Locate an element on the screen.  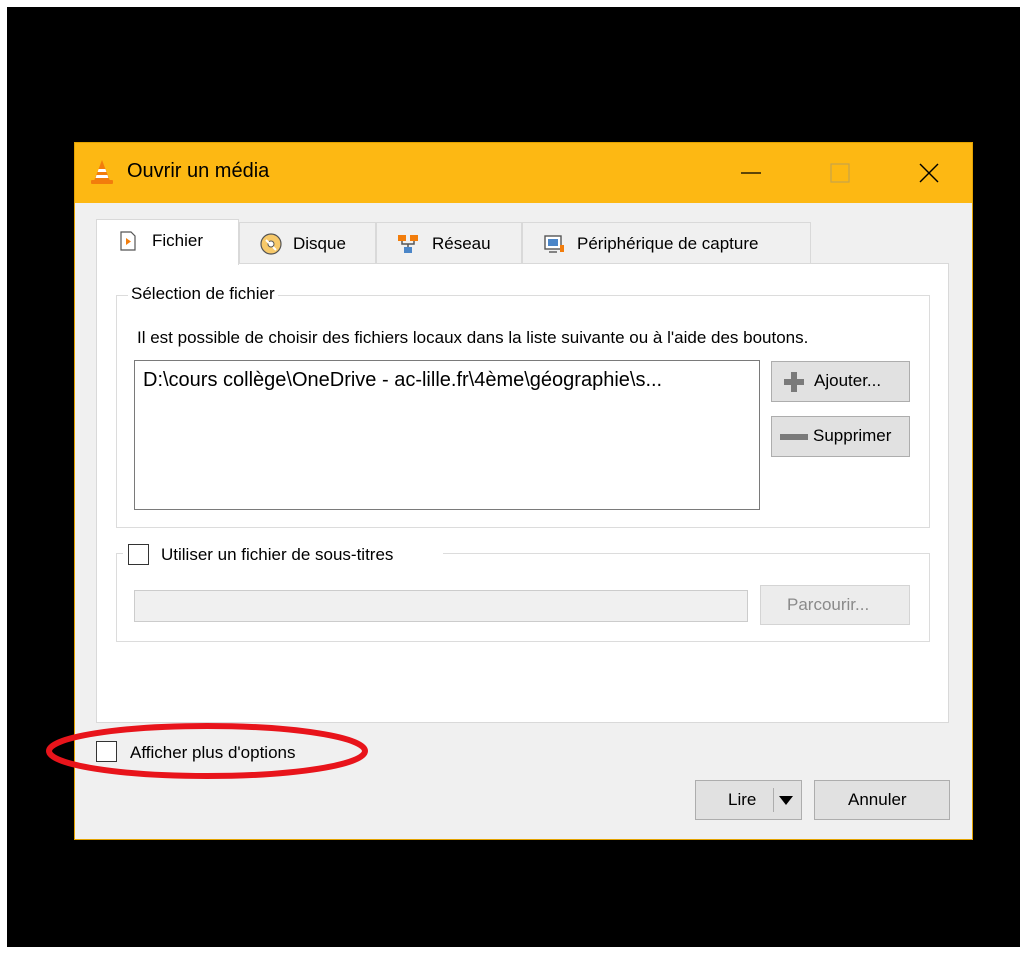
tab-reseau: Réseau is located at coordinates (449, 242).